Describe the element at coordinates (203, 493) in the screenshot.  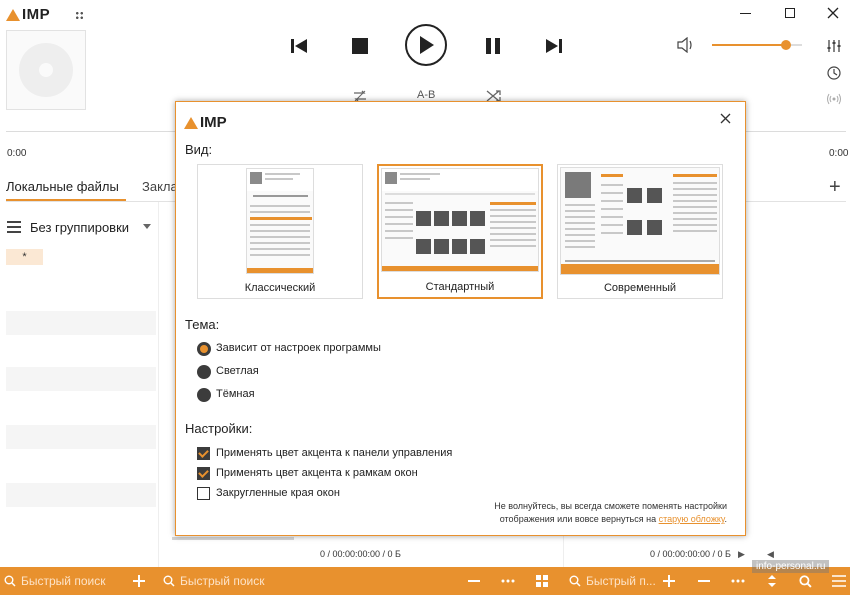
I see `rounded-corners-checkbox` at that location.